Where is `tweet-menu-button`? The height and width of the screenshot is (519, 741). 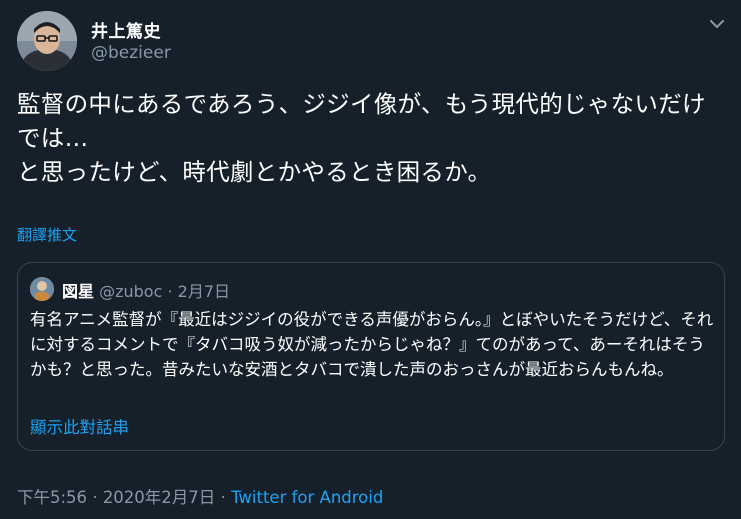 tweet-menu-button is located at coordinates (717, 24).